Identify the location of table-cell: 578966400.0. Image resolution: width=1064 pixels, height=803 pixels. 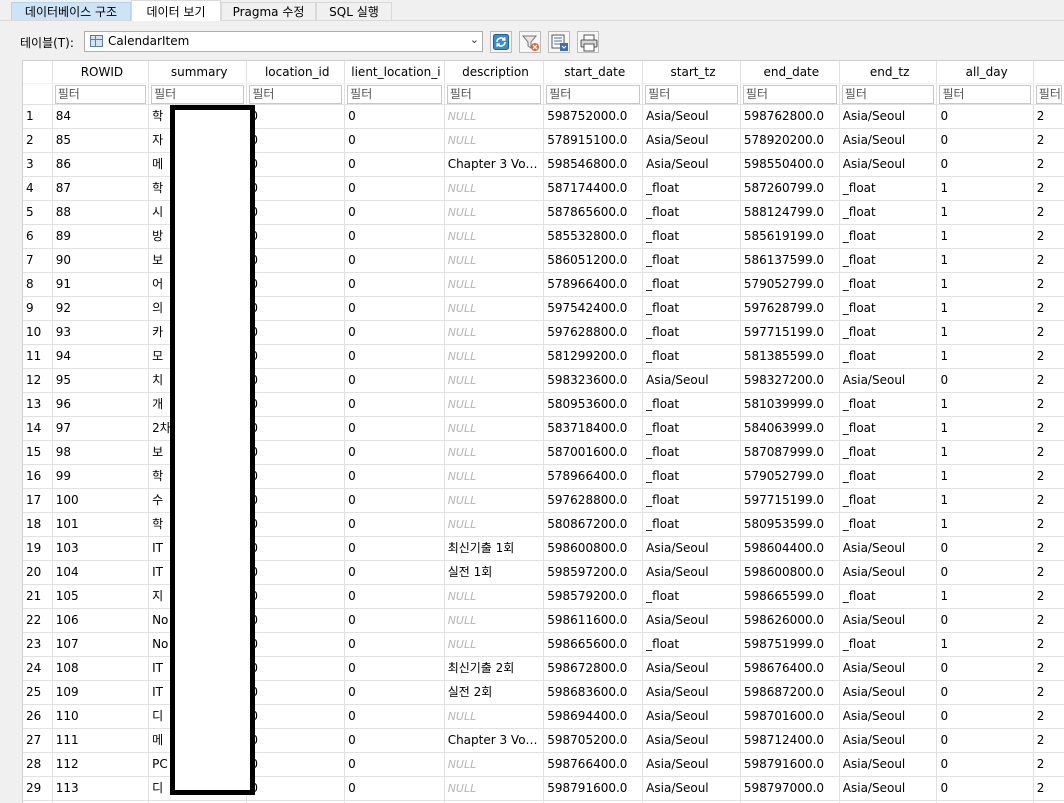
(593, 285).